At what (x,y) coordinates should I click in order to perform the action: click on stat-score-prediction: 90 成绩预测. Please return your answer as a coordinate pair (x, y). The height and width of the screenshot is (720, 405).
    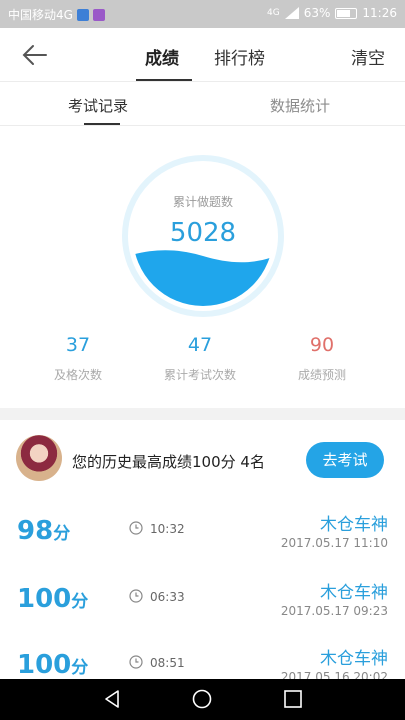
    Looking at the image, I should click on (322, 358).